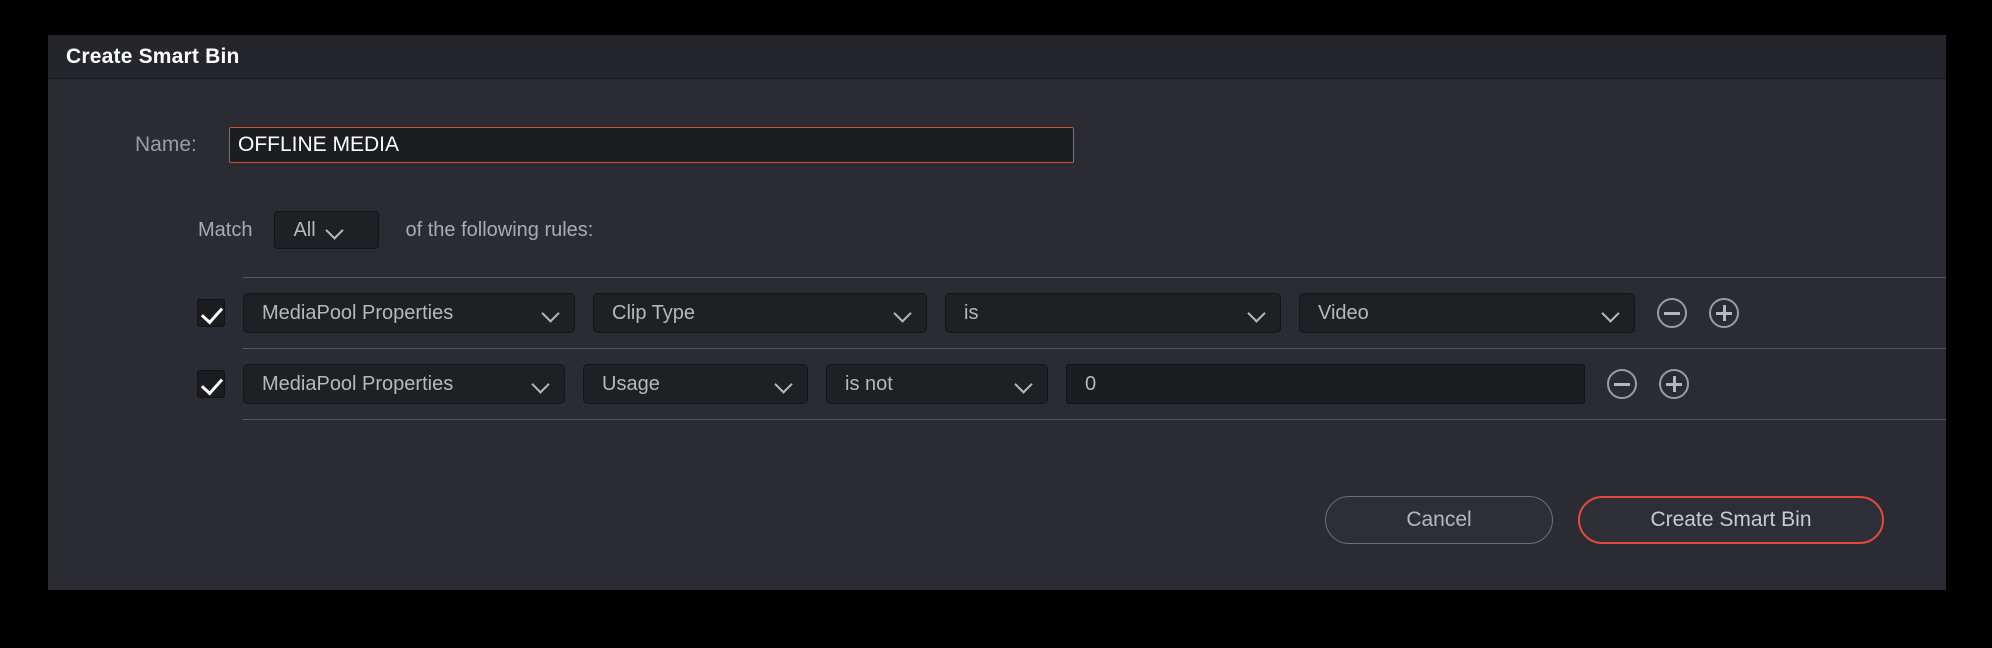 Image resolution: width=1992 pixels, height=648 pixels. Describe the element at coordinates (631, 383) in the screenshot. I see `rule-property-value: Usage` at that location.